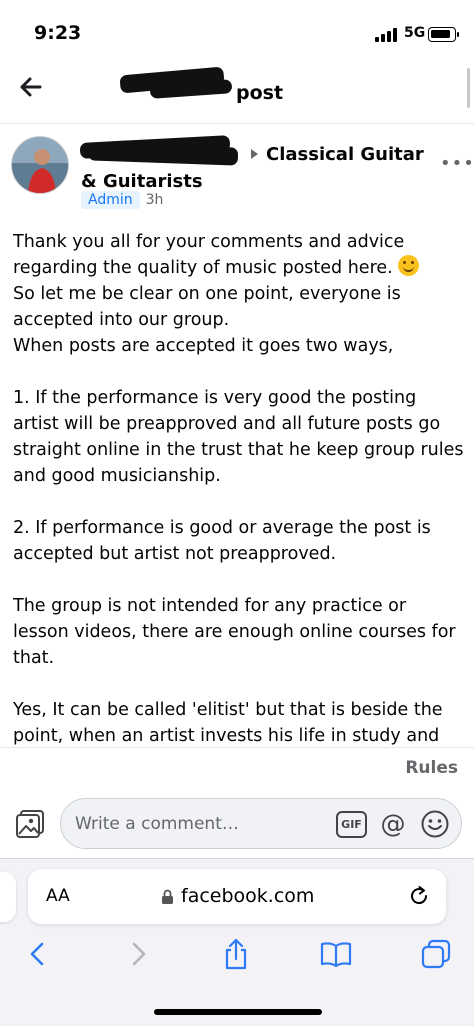 Image resolution: width=474 pixels, height=1026 pixels. I want to click on post-meta: Admin 3h, so click(122, 200).